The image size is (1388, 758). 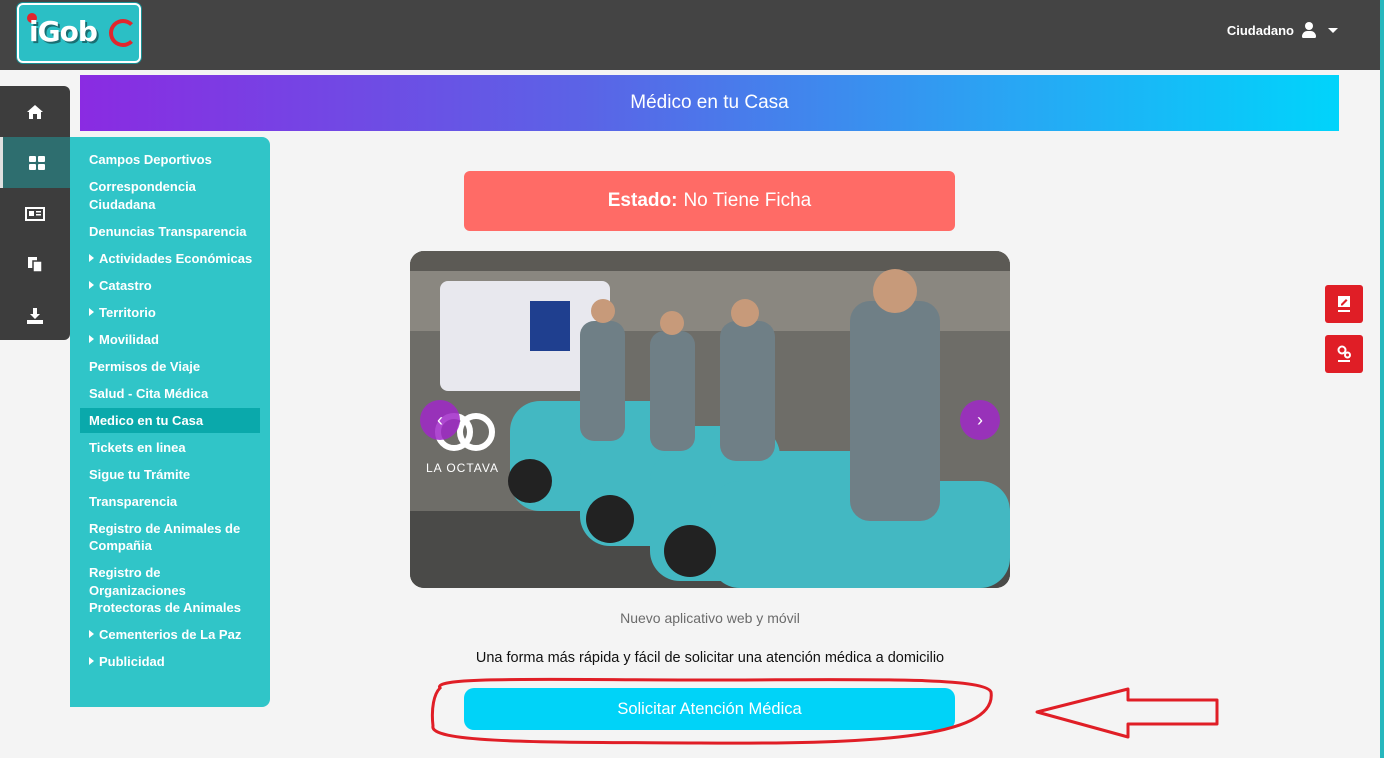 What do you see at coordinates (170, 394) in the screenshot?
I see `menu-item-salud: Salud - Cita Médica` at bounding box center [170, 394].